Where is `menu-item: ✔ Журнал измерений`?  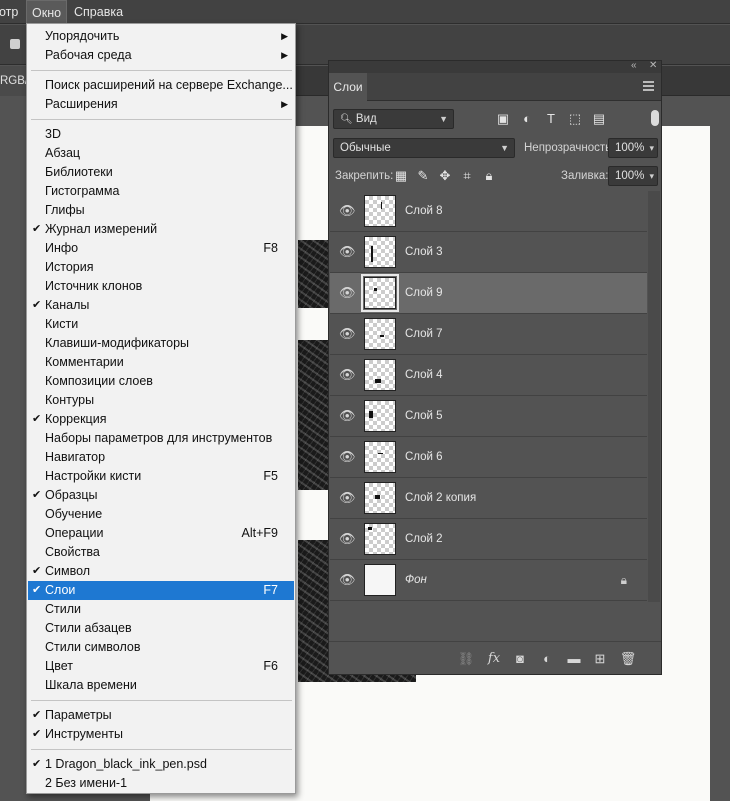 menu-item: ✔ Журнал измерений is located at coordinates (161, 229).